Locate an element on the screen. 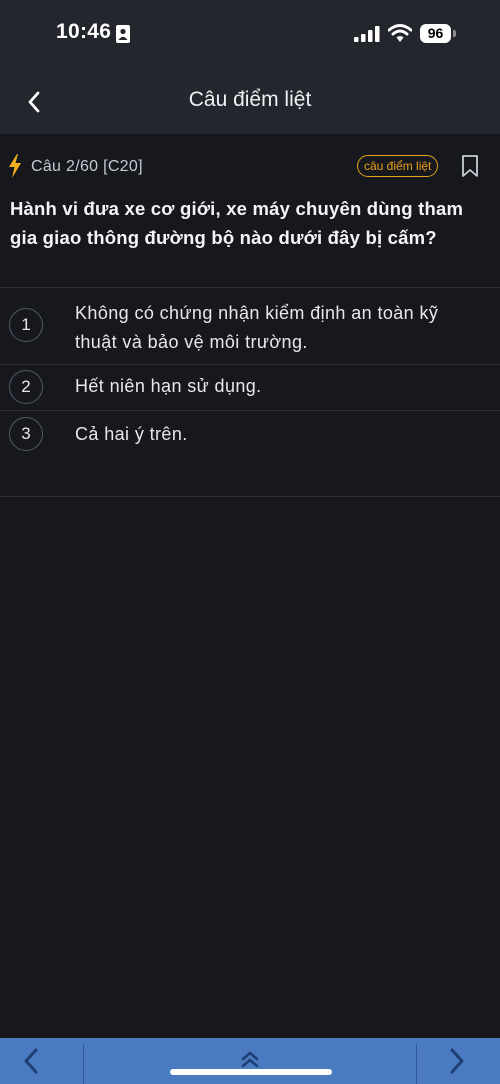 Image resolution: width=500 pixels, height=1084 pixels. bookmark-button is located at coordinates (470, 168).